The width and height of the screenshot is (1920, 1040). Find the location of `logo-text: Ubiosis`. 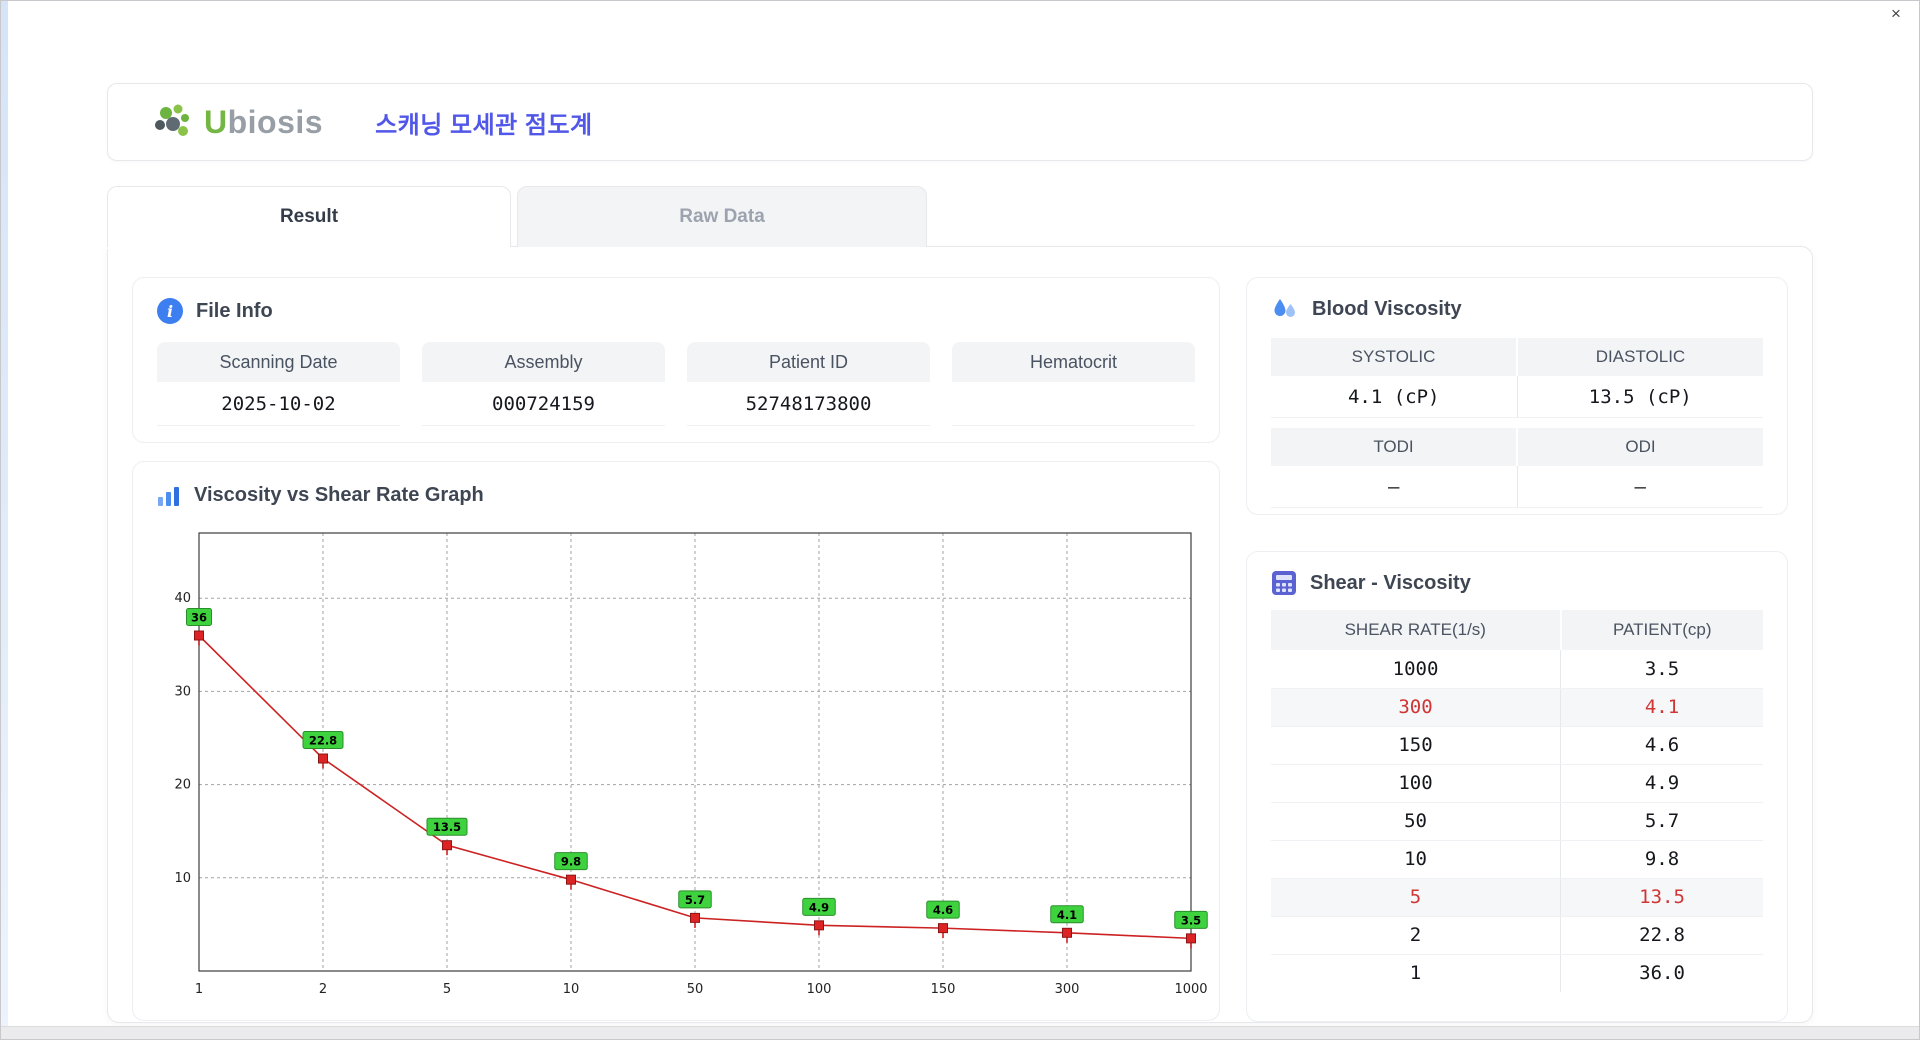

logo-text: Ubiosis is located at coordinates (263, 122).